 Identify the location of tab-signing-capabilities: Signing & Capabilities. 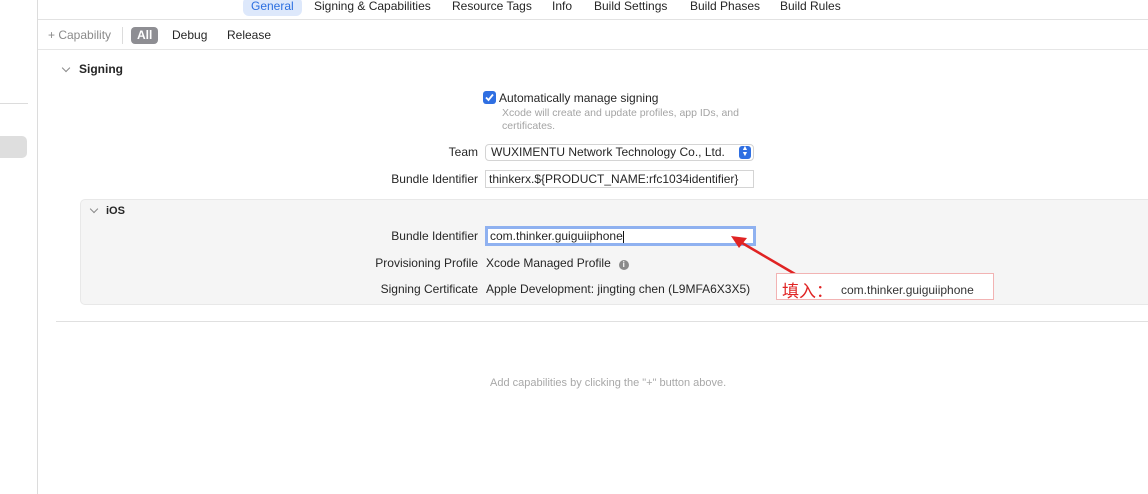
(372, 8).